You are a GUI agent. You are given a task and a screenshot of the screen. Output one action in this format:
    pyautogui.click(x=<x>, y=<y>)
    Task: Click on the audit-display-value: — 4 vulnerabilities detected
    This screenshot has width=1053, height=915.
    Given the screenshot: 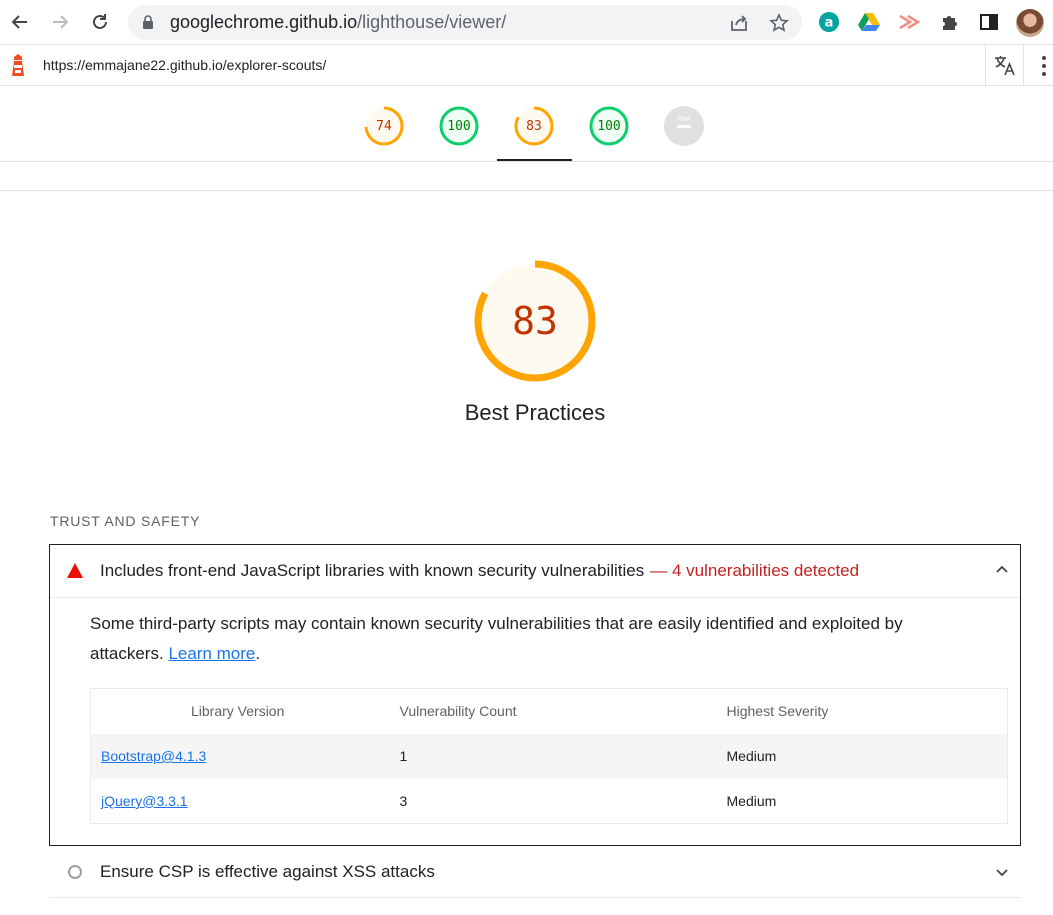 What is the action you would take?
    pyautogui.click(x=755, y=570)
    